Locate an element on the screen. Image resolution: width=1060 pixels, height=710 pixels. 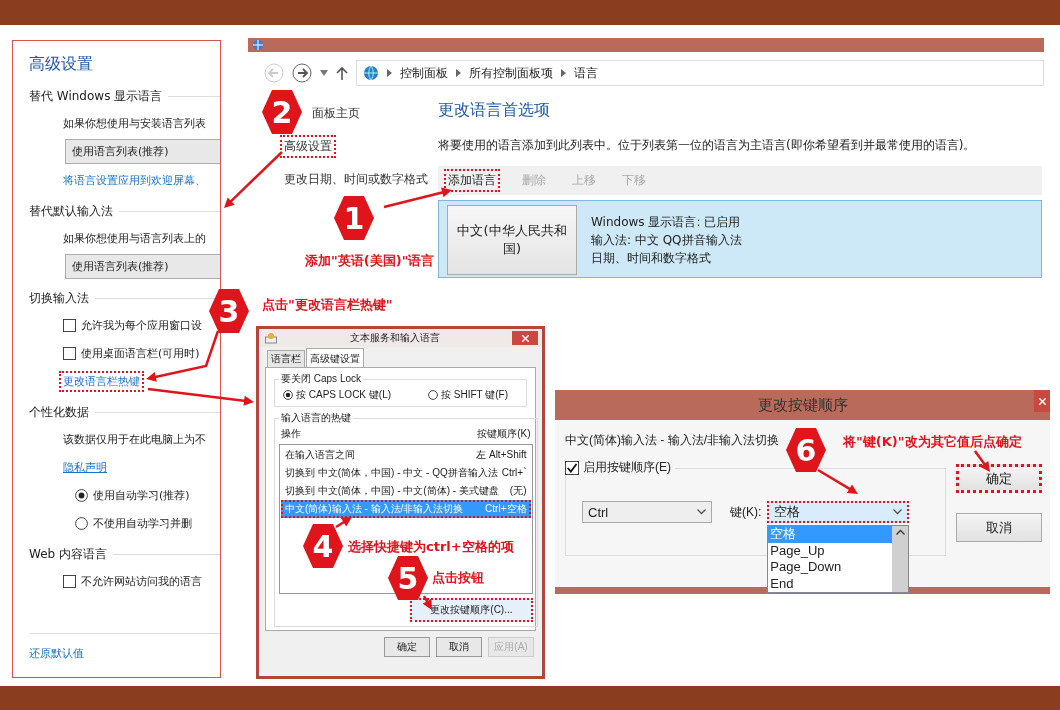
language-detail: Windows 显示语言: 已启用 is located at coordinates (666, 222).